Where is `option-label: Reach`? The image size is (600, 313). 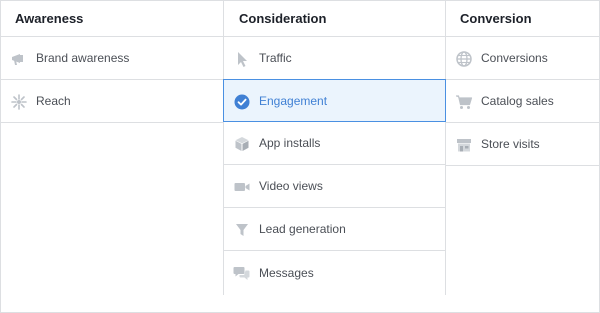
option-label: Reach is located at coordinates (53, 101).